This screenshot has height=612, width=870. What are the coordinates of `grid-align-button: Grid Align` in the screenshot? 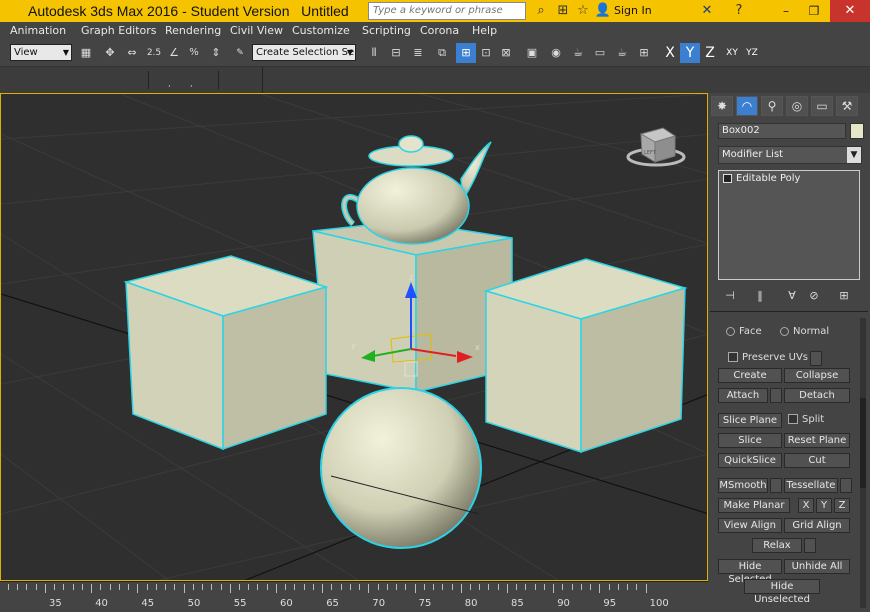 It's located at (817, 525).